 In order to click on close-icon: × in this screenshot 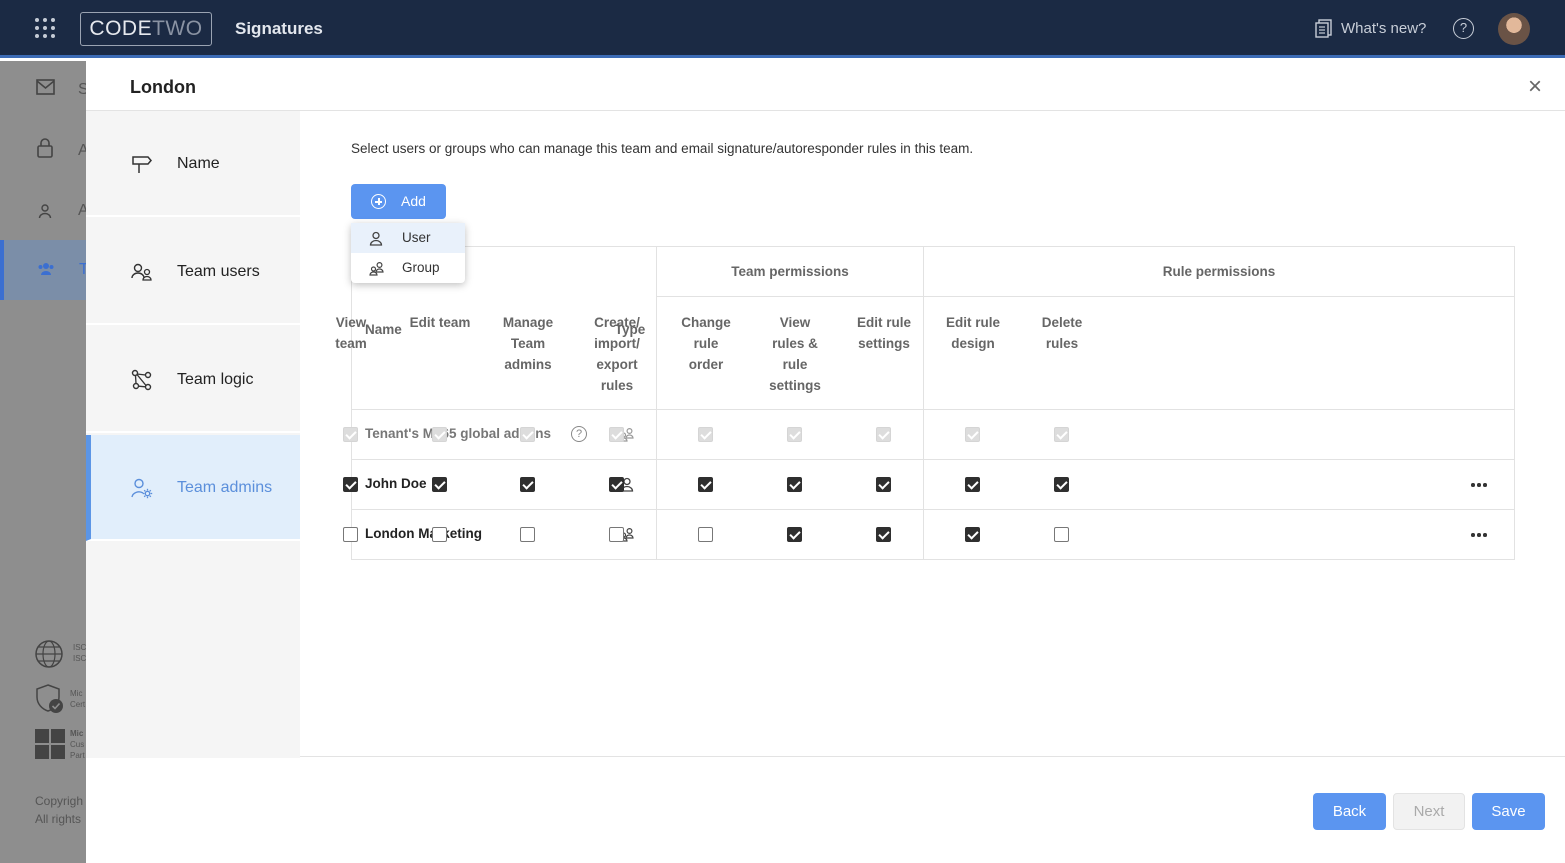, I will do `click(1535, 87)`.